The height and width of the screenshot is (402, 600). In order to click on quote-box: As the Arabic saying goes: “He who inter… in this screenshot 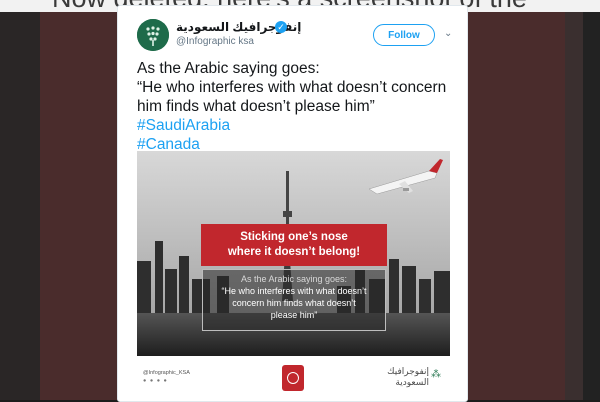, I will do `click(294, 300)`.